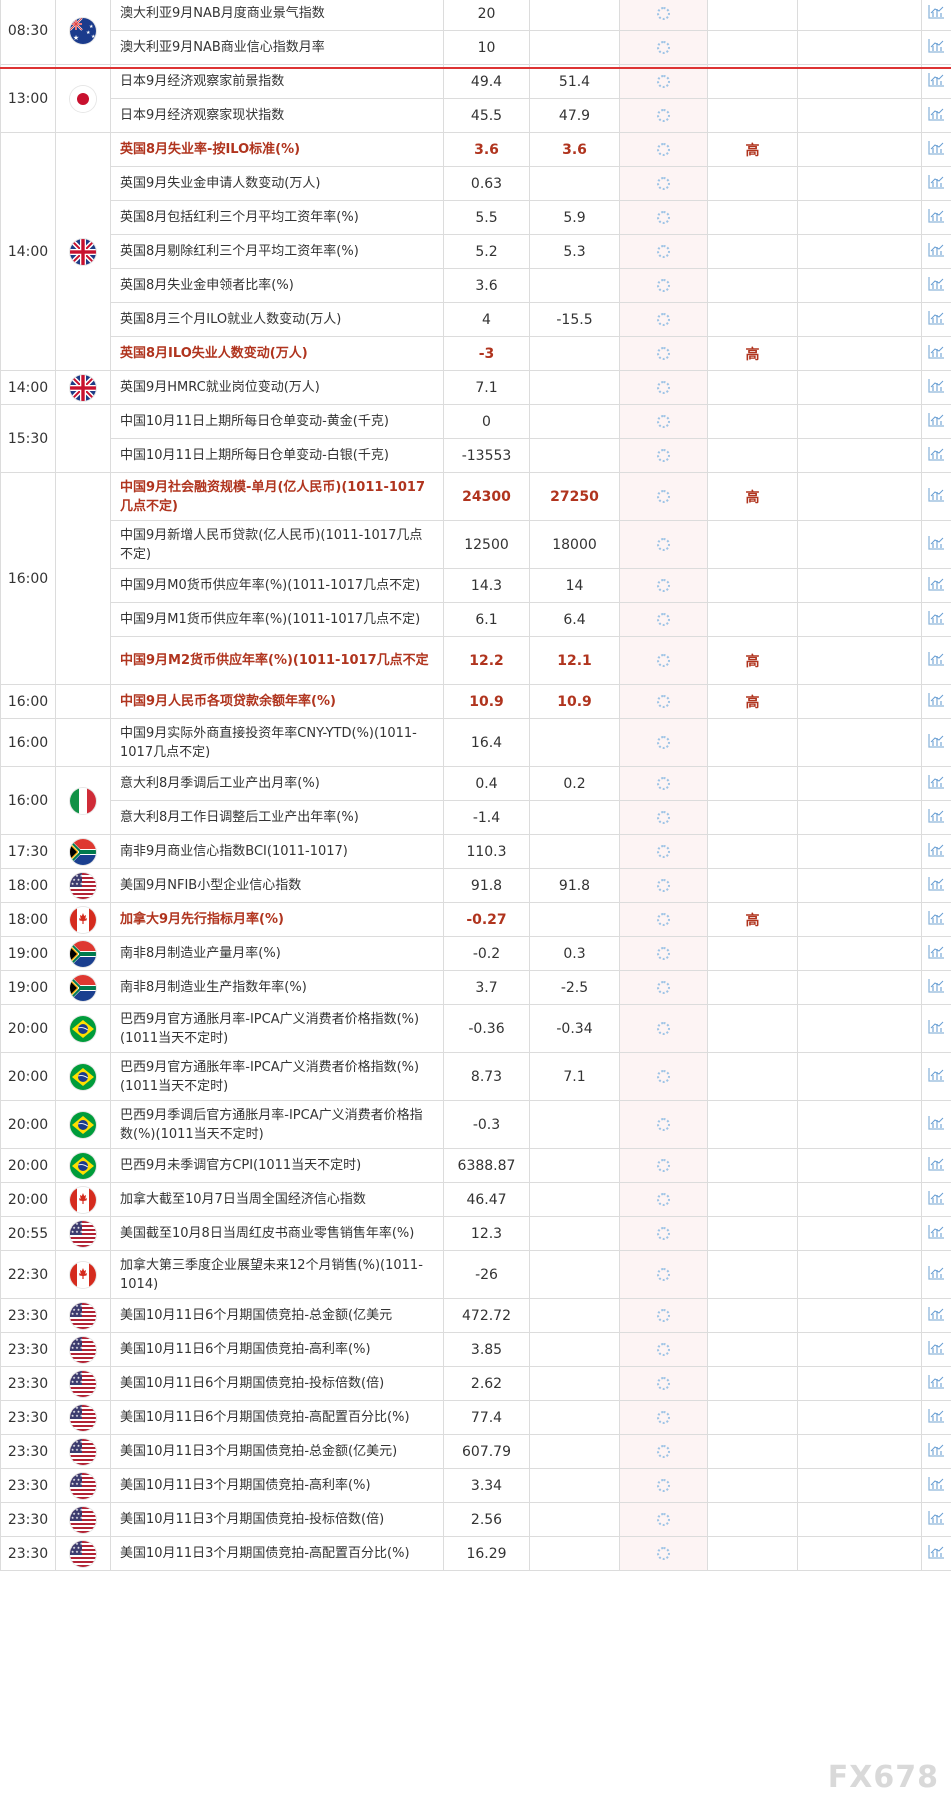 The image size is (951, 1805). What do you see at coordinates (476, 353) in the screenshot?
I see `calendar-row: 英国8月ILO失业人数变动(万人) -3 高` at bounding box center [476, 353].